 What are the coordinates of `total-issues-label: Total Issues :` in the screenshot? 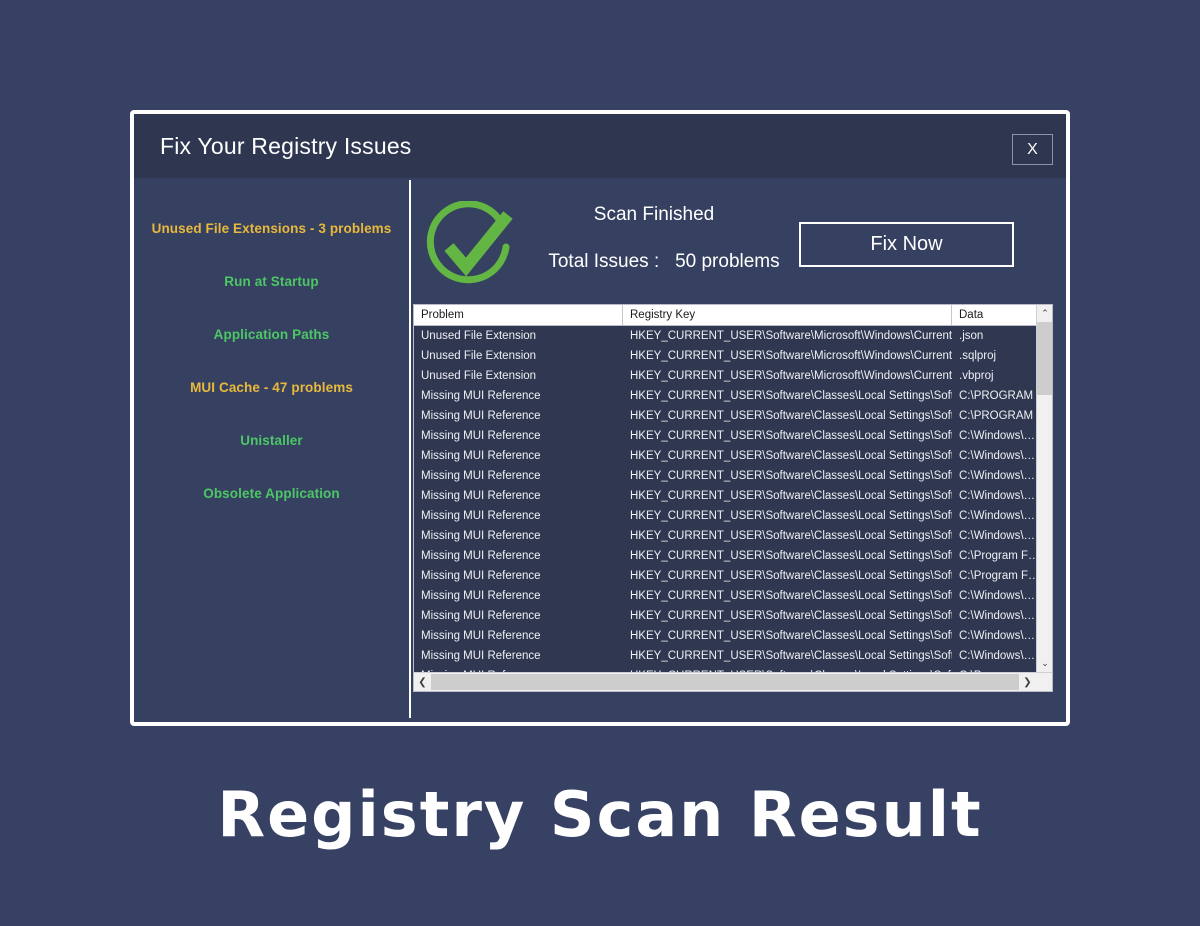 It's located at (604, 261).